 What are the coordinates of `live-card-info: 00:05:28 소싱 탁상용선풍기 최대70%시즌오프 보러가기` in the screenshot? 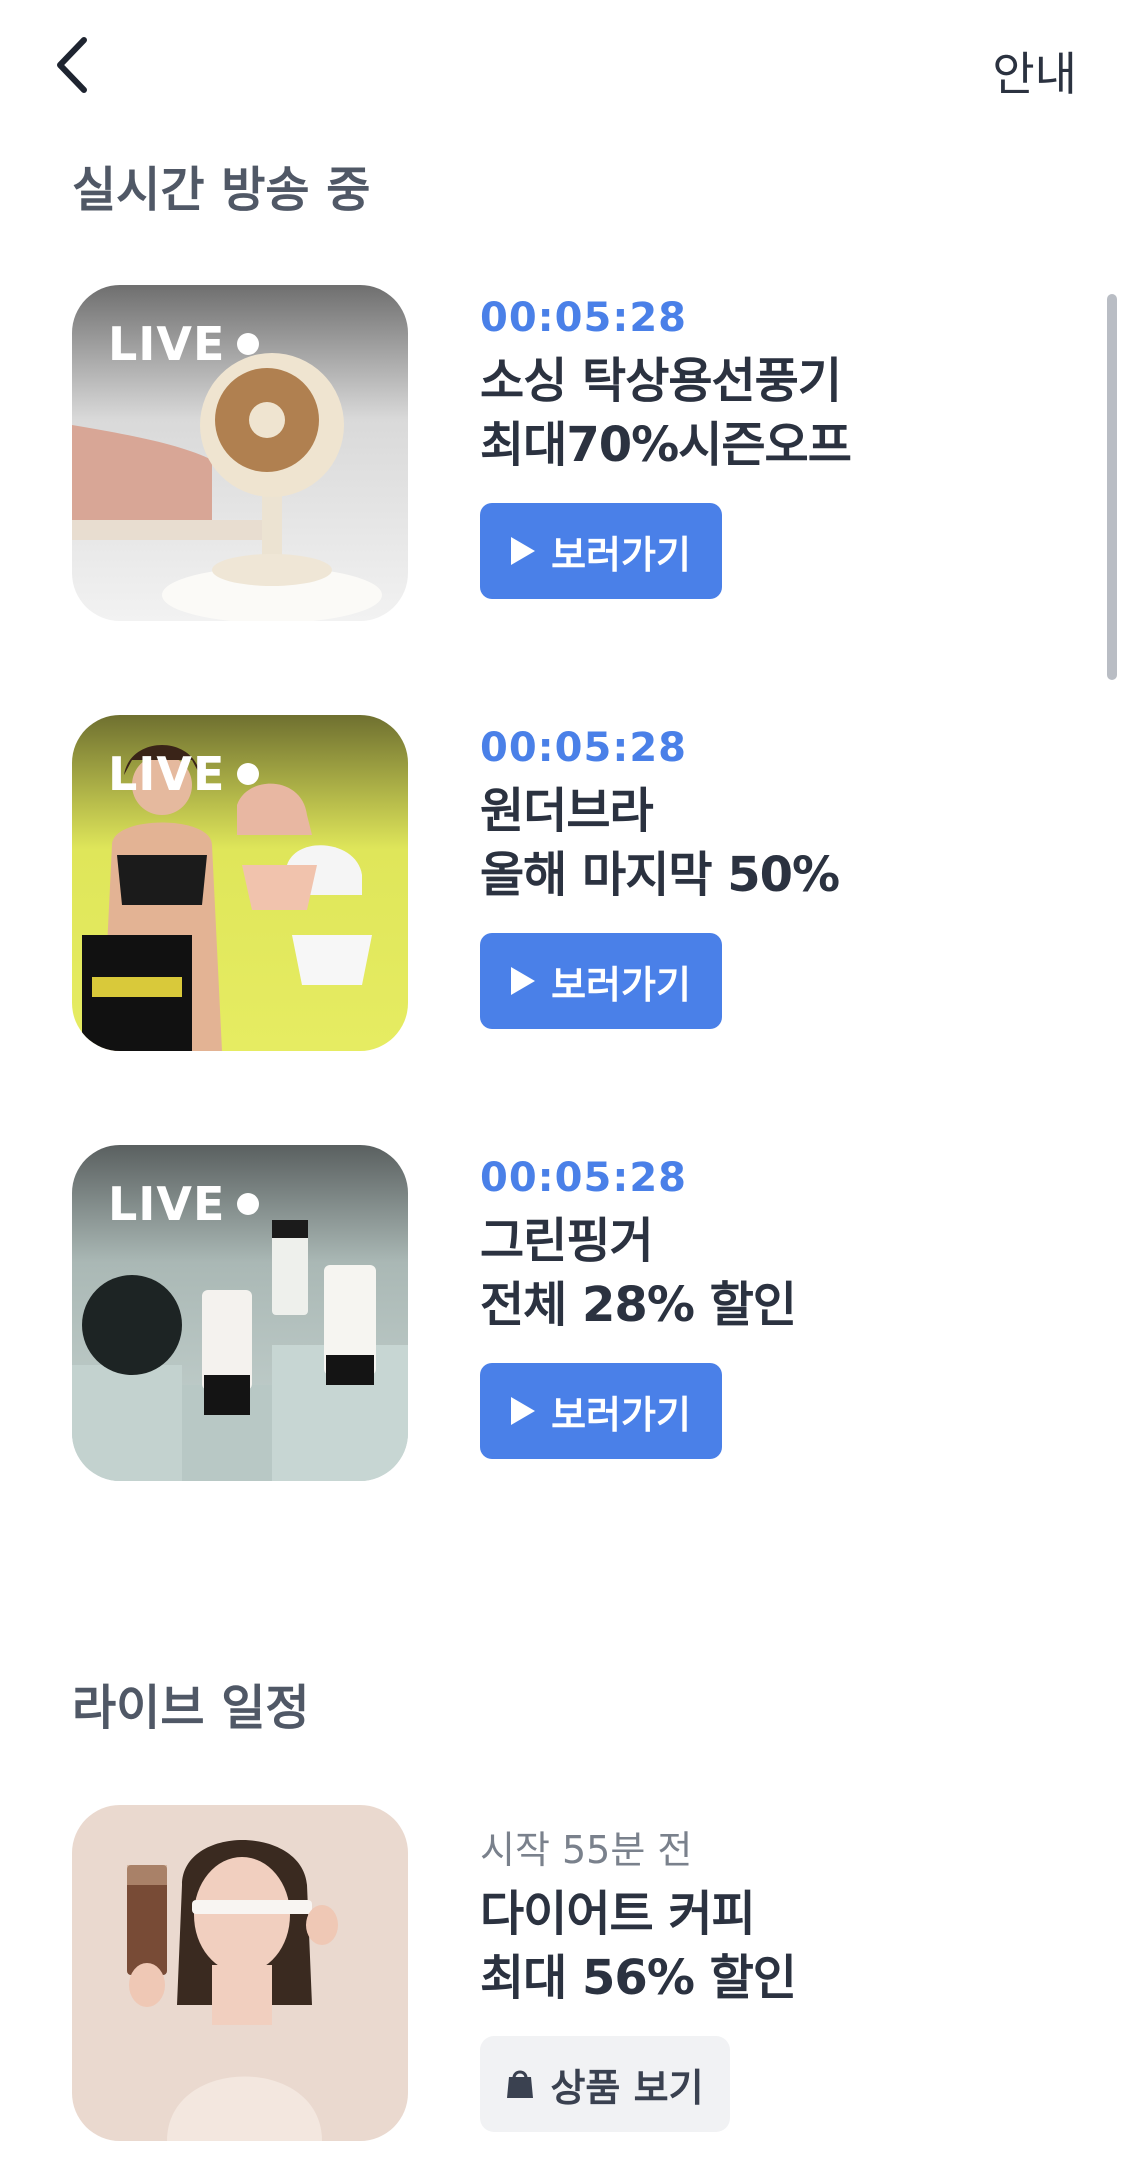 It's located at (770, 442).